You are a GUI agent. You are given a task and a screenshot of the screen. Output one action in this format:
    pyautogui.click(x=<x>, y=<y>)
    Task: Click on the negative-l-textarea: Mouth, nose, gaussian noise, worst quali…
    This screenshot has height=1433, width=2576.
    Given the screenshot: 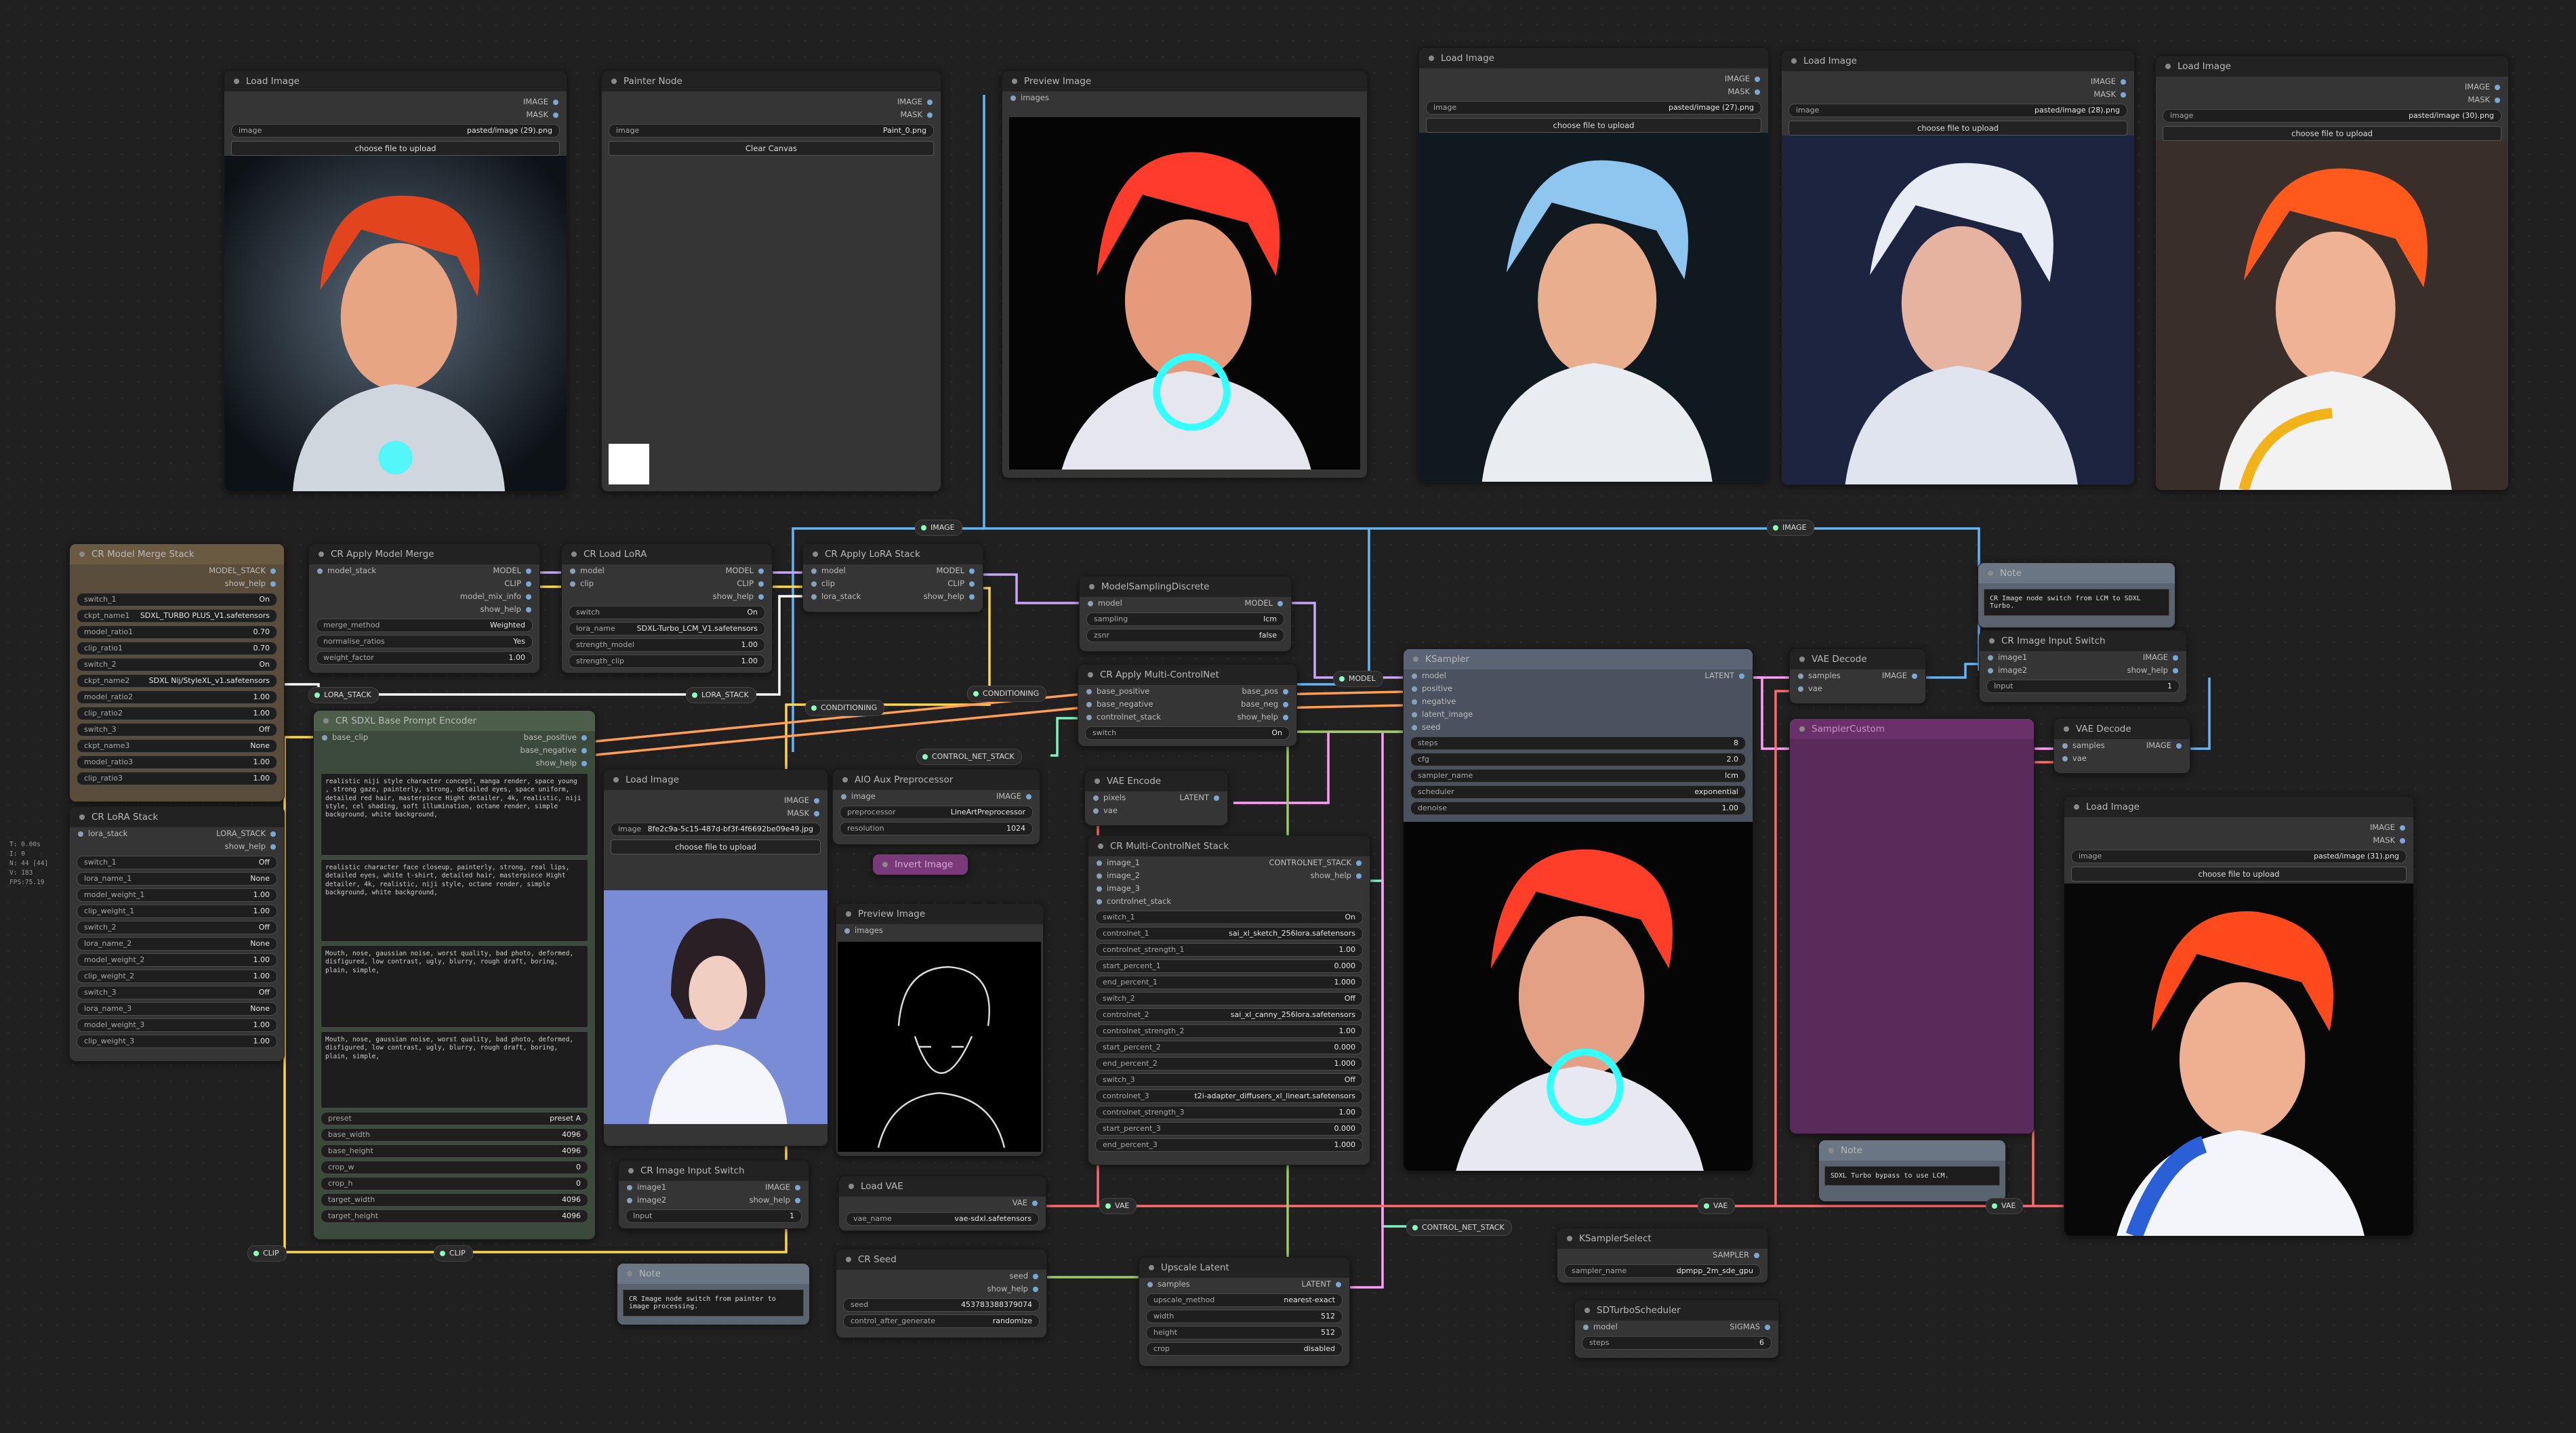 What is the action you would take?
    pyautogui.click(x=455, y=1069)
    